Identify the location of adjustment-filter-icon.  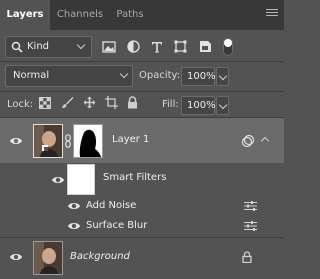
(133, 46).